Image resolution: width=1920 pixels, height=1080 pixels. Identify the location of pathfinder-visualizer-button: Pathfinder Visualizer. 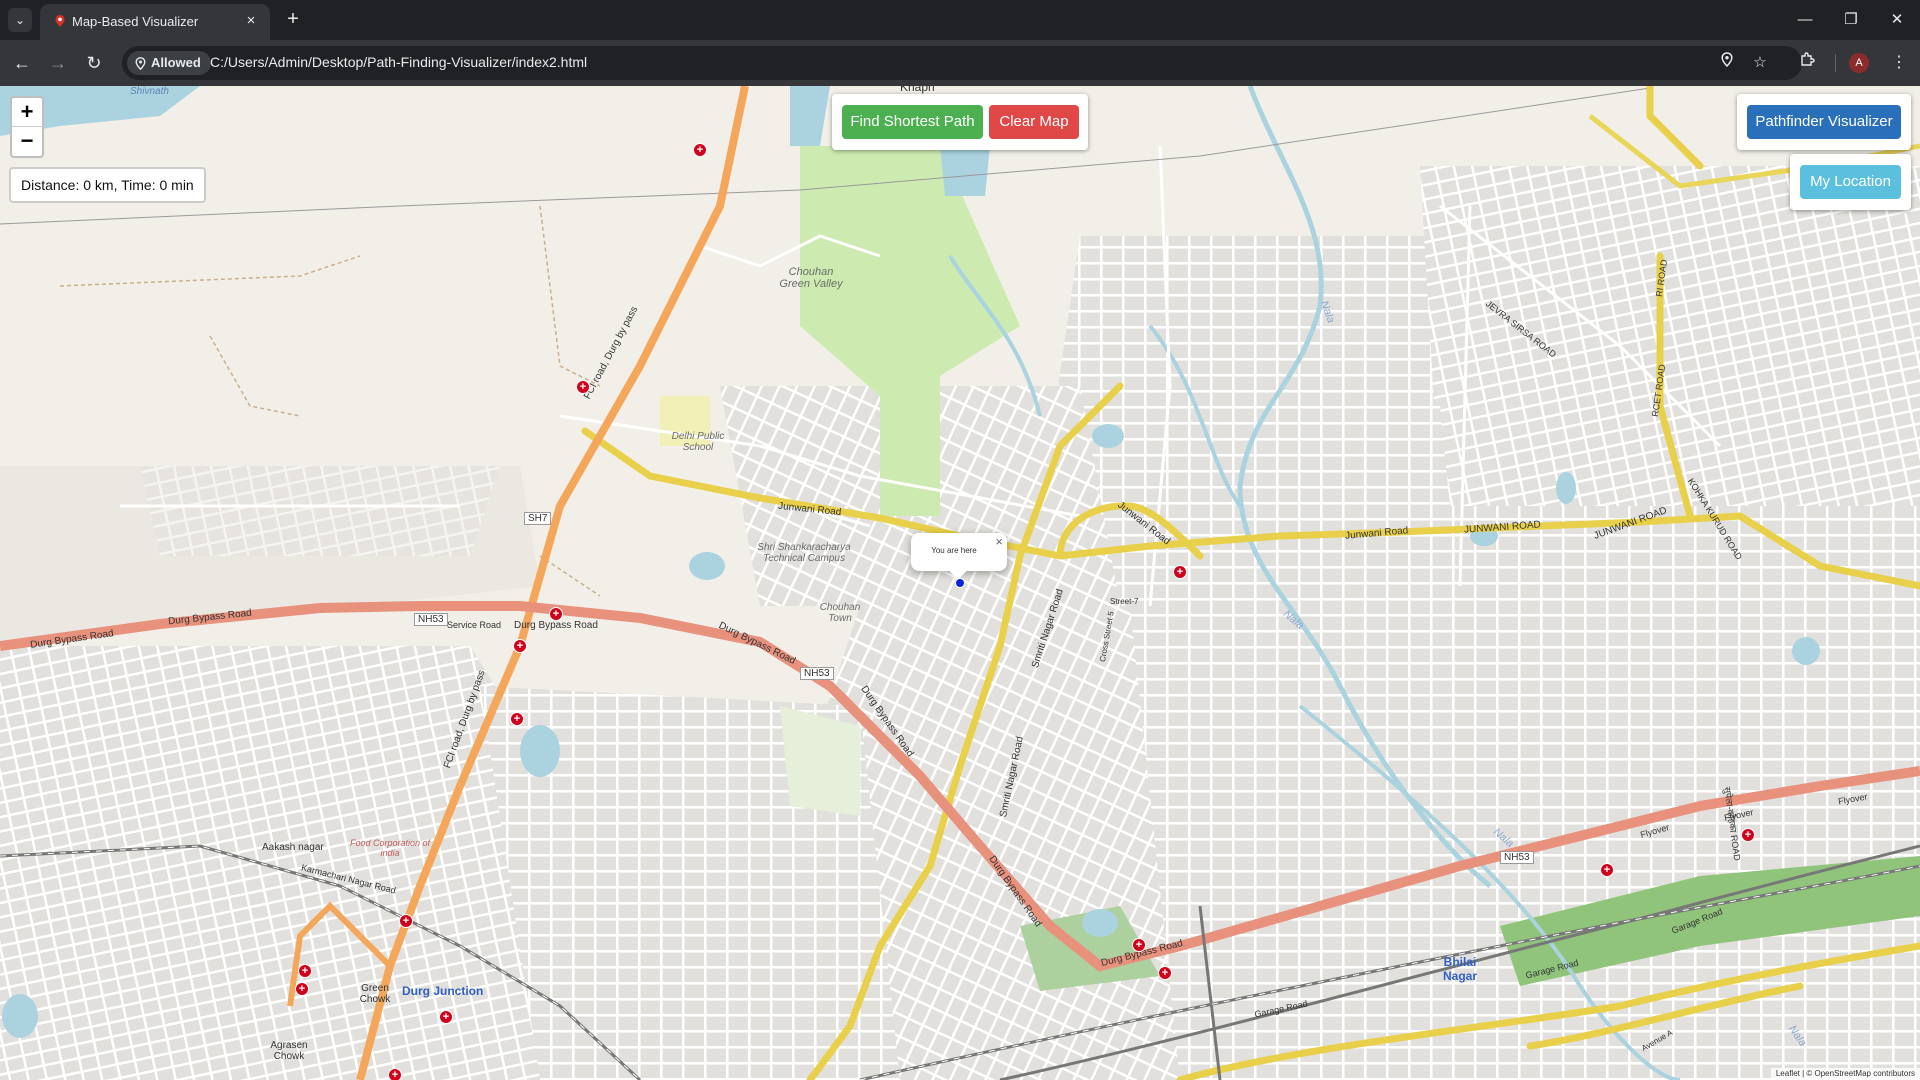
(1824, 122).